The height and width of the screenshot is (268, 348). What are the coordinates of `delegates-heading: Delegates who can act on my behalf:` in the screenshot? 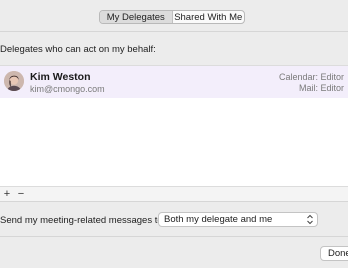 It's located at (78, 49).